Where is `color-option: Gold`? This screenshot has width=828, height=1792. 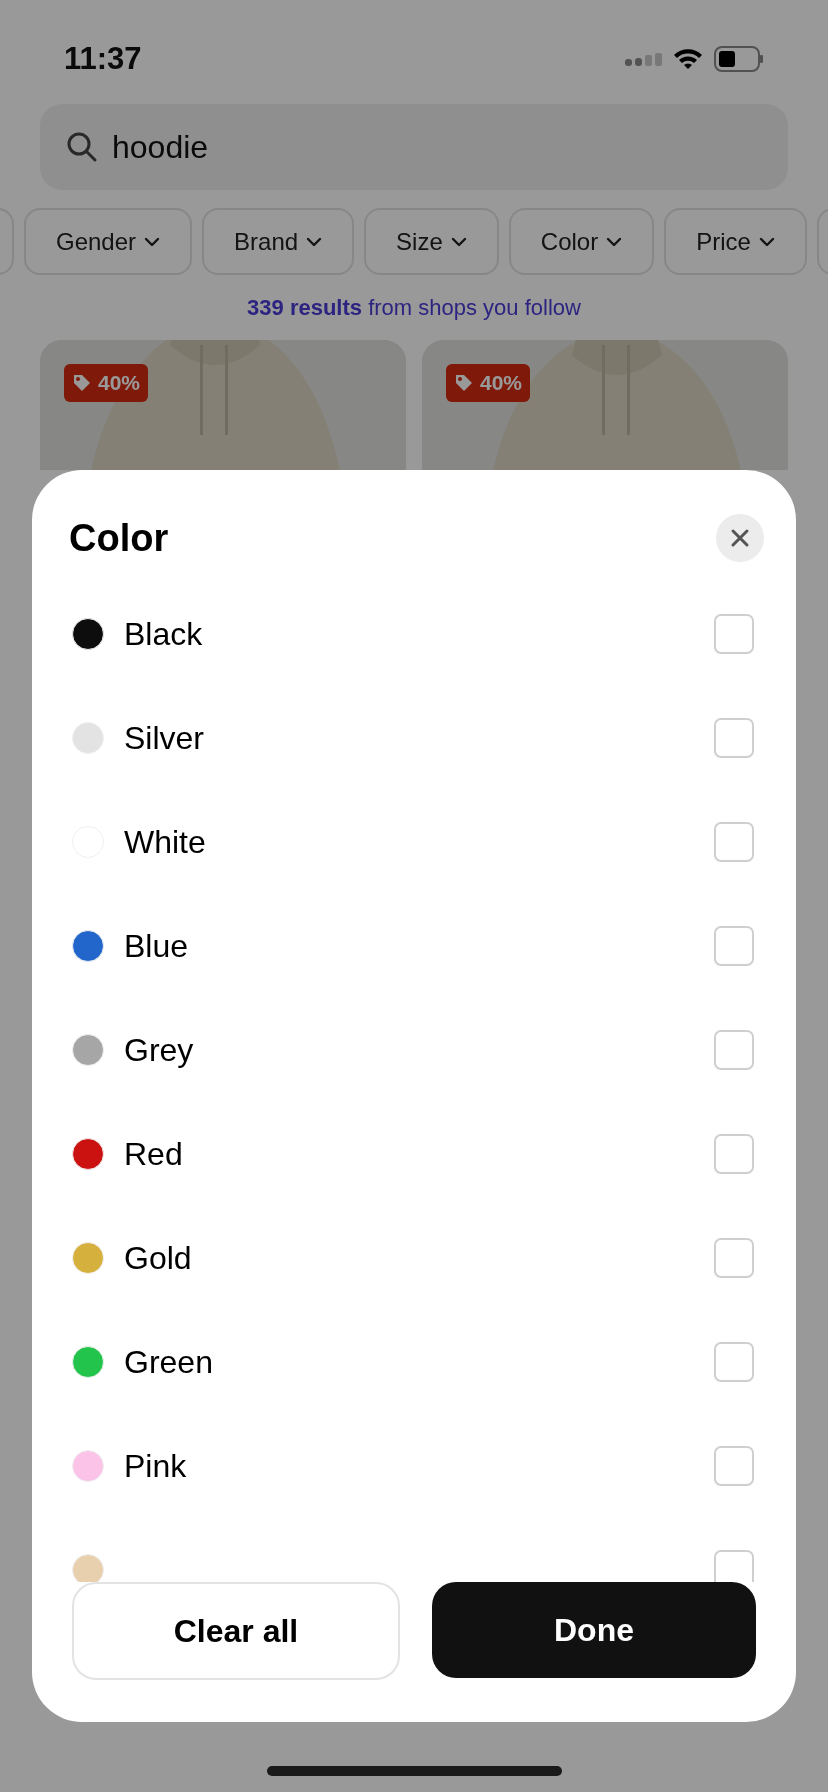 color-option: Gold is located at coordinates (414, 1258).